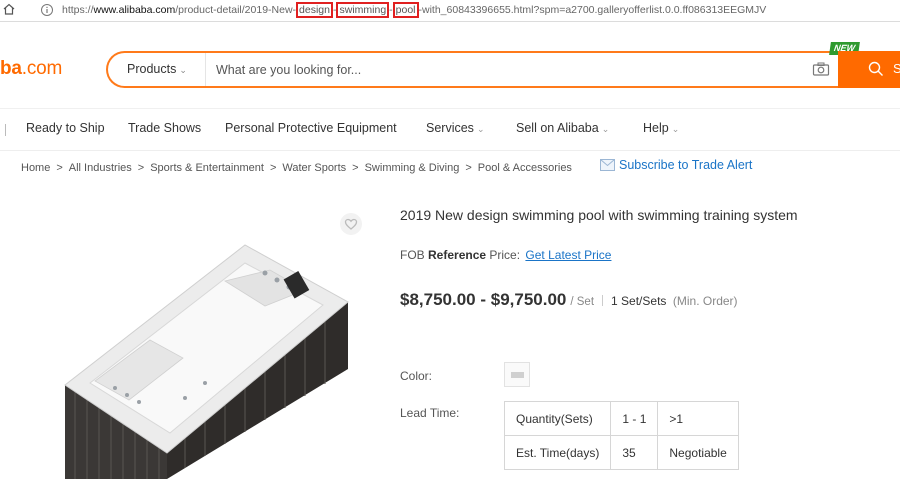 Image resolution: width=900 pixels, height=479 pixels. I want to click on url-highlight-design: design, so click(314, 10).